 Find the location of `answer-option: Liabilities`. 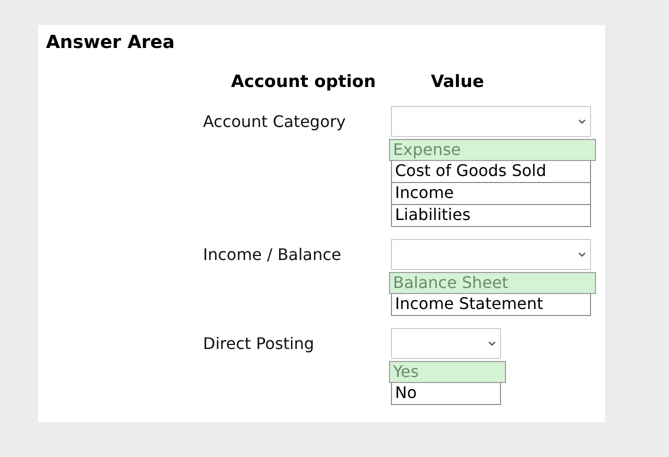

answer-option: Liabilities is located at coordinates (491, 215).